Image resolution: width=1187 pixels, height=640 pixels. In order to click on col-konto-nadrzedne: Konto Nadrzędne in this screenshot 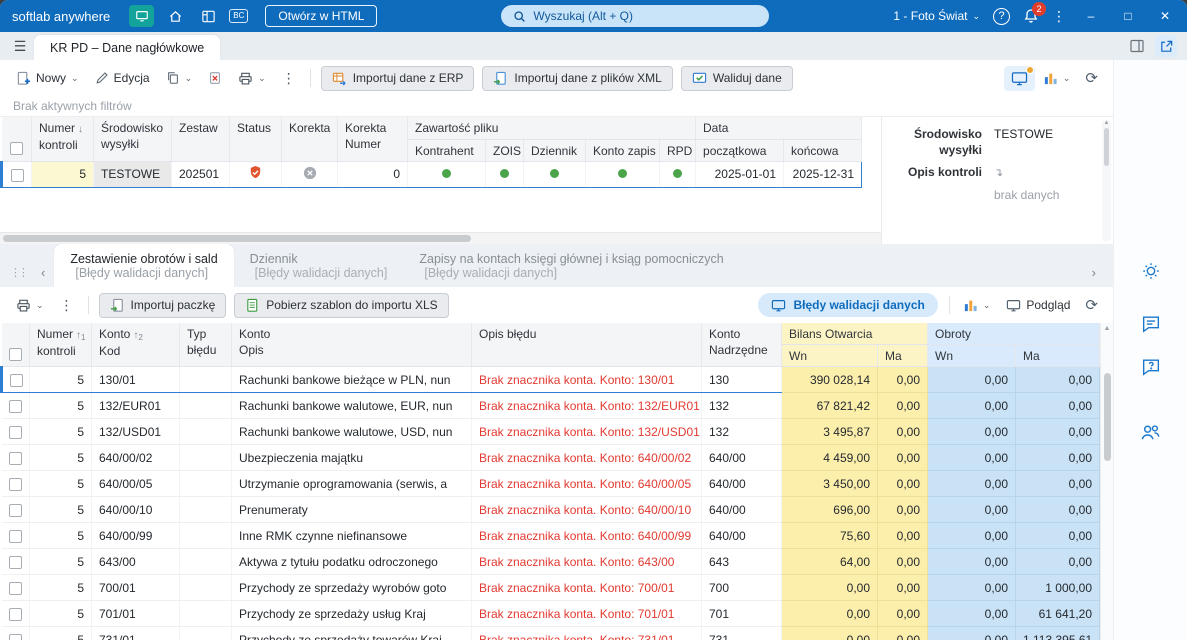, I will do `click(741, 345)`.